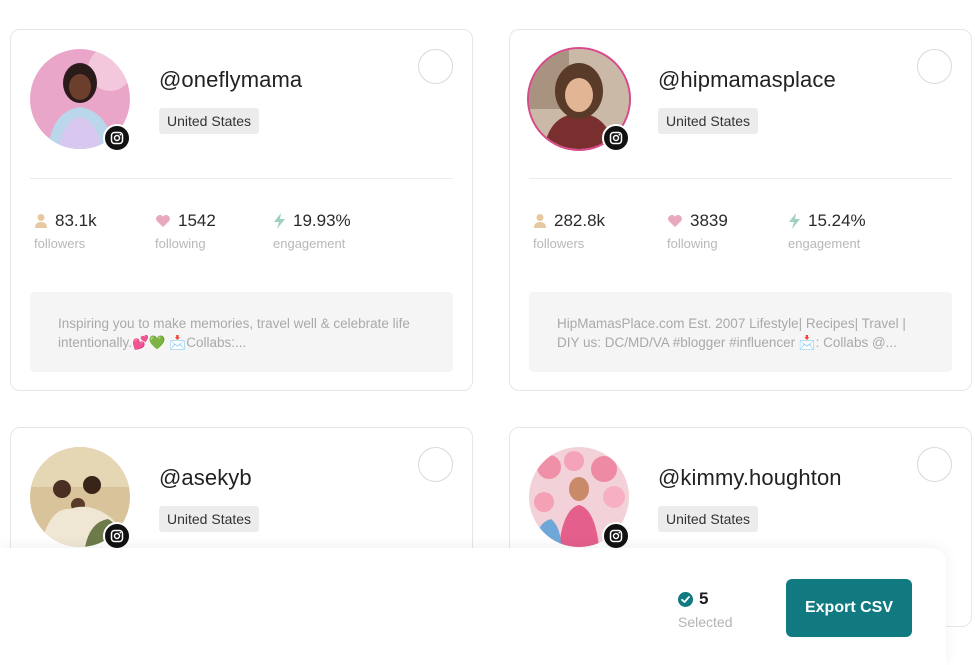  I want to click on profile-handle: @kimmy.houghton, so click(750, 478).